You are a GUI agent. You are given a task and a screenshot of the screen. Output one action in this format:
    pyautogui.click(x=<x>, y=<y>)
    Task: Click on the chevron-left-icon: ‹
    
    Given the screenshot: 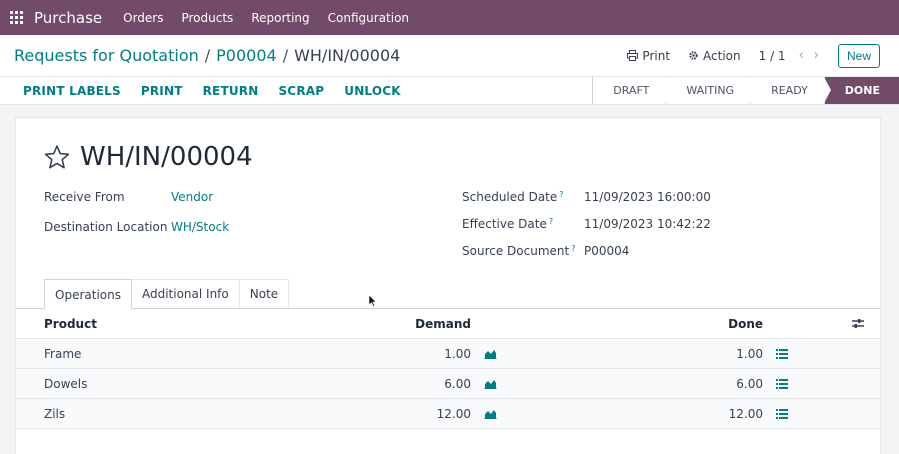 What is the action you would take?
    pyautogui.click(x=801, y=55)
    